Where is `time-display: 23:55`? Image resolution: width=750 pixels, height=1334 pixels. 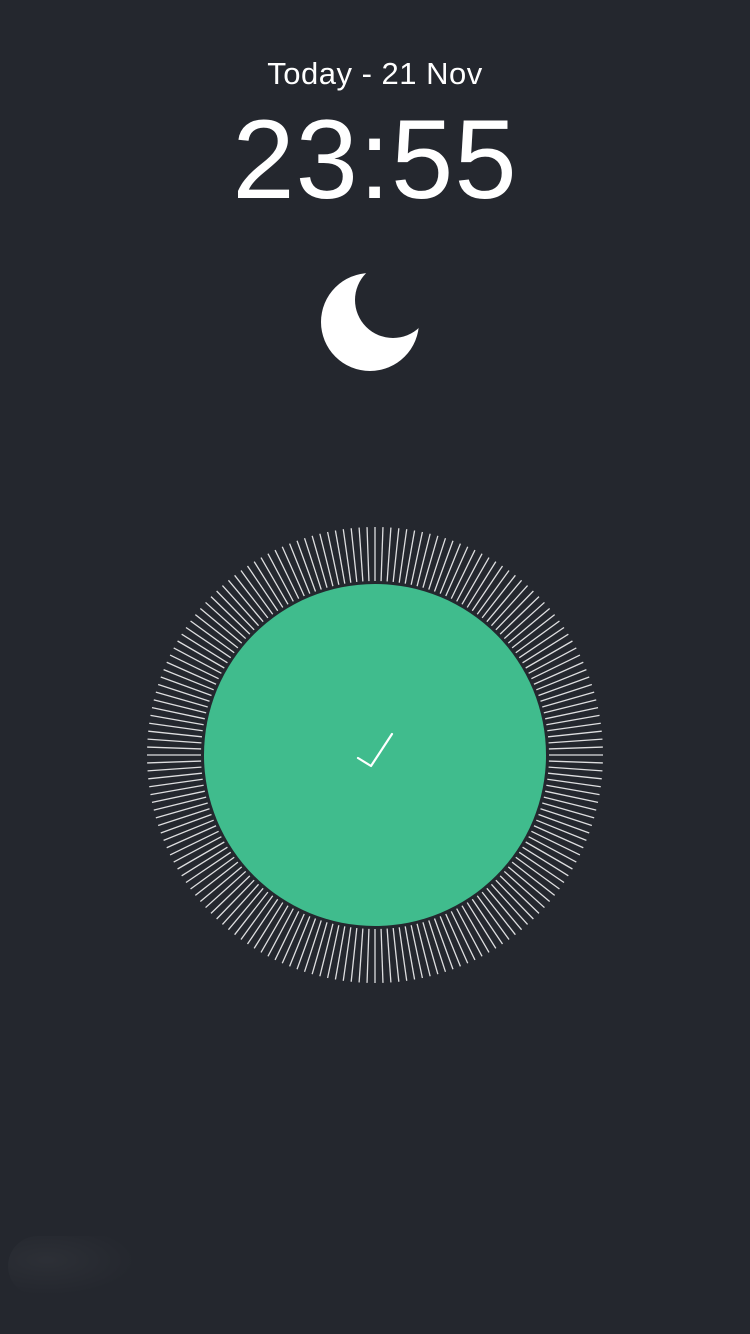
time-display: 23:55 is located at coordinates (375, 159).